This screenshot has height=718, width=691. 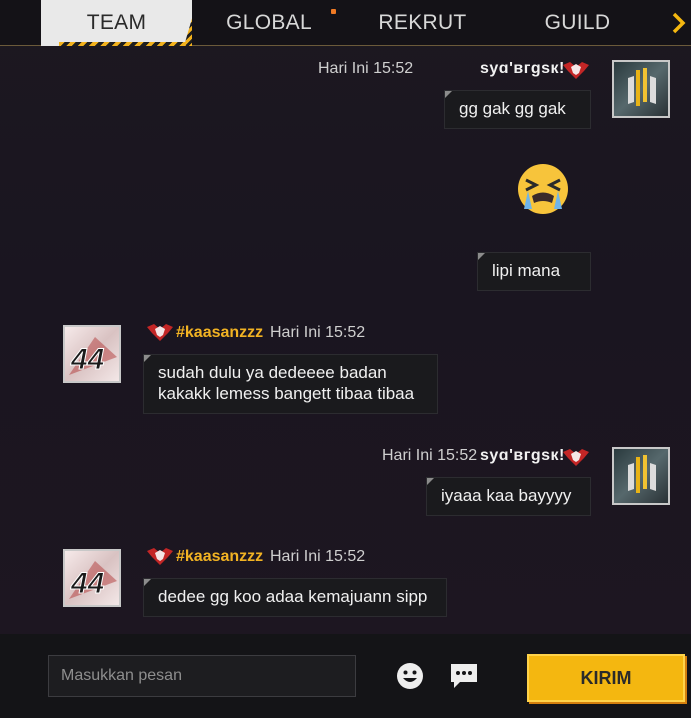 I want to click on message-bubble: dedee gg koo adaa kemajuann sipp, so click(x=295, y=597).